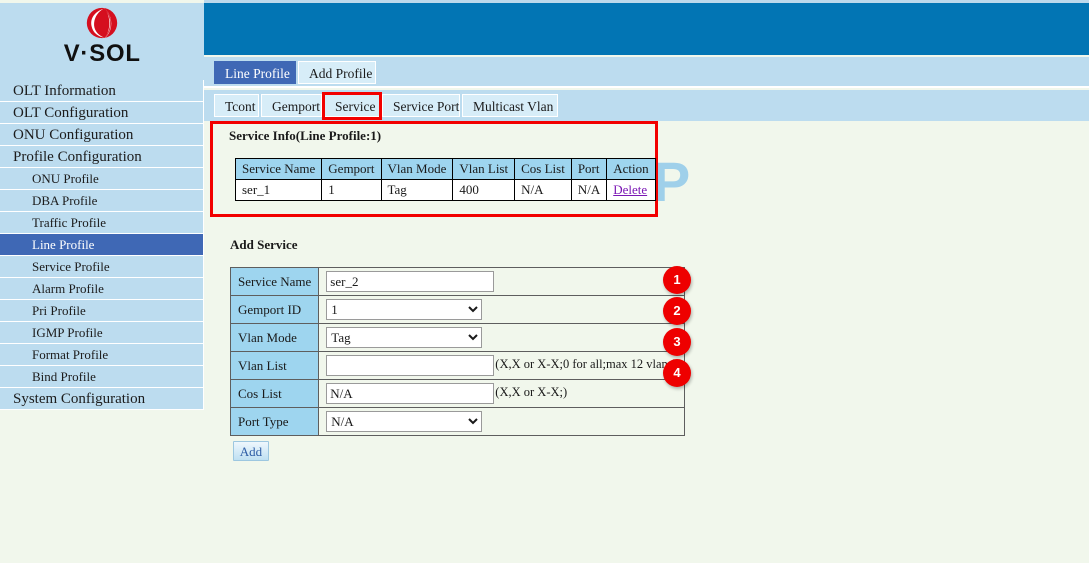  Describe the element at coordinates (70, 354) in the screenshot. I see `sidebar-item-label: Format Profile` at that location.